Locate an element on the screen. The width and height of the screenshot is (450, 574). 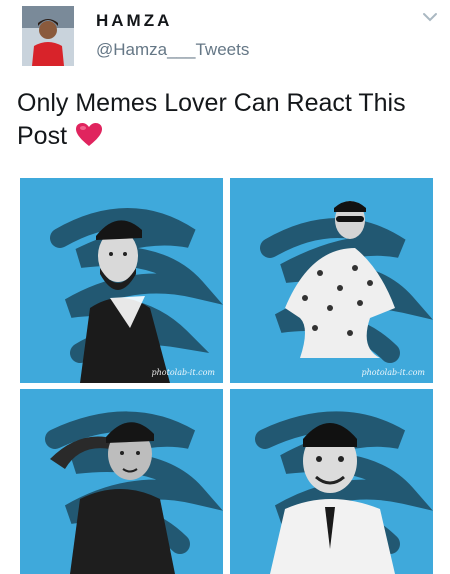
portrait-salute-cap-image is located at coordinates (134, 492).